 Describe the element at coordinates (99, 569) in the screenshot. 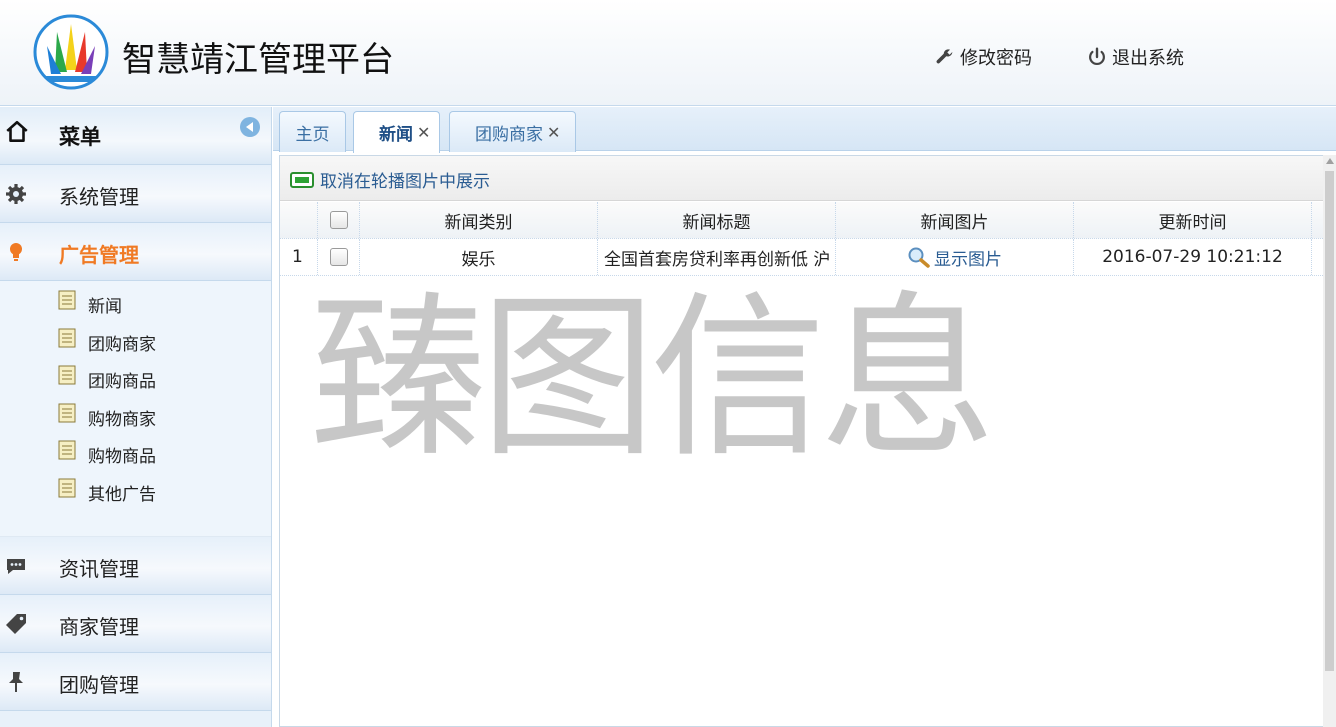

I see `sidebar-item-label: 资讯管理` at that location.